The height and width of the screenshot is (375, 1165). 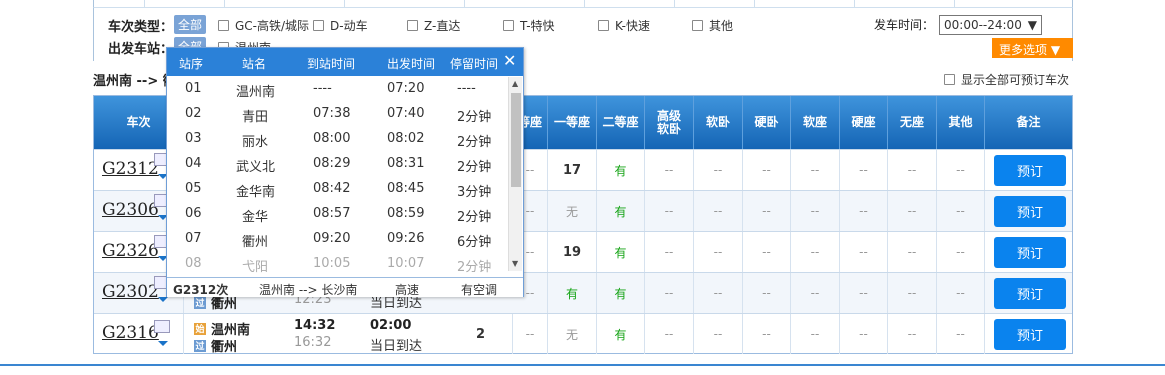 I want to click on popup-route: 温州南 --> 长沙南, so click(x=308, y=290).